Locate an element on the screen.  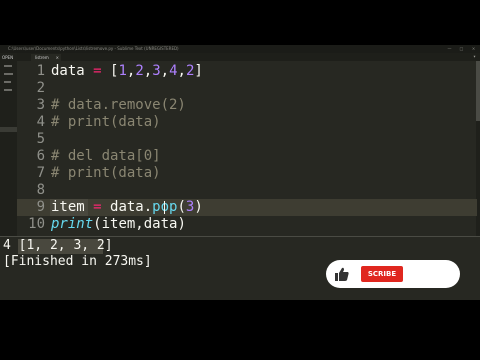
code-token: data. is located at coordinates (127, 207).